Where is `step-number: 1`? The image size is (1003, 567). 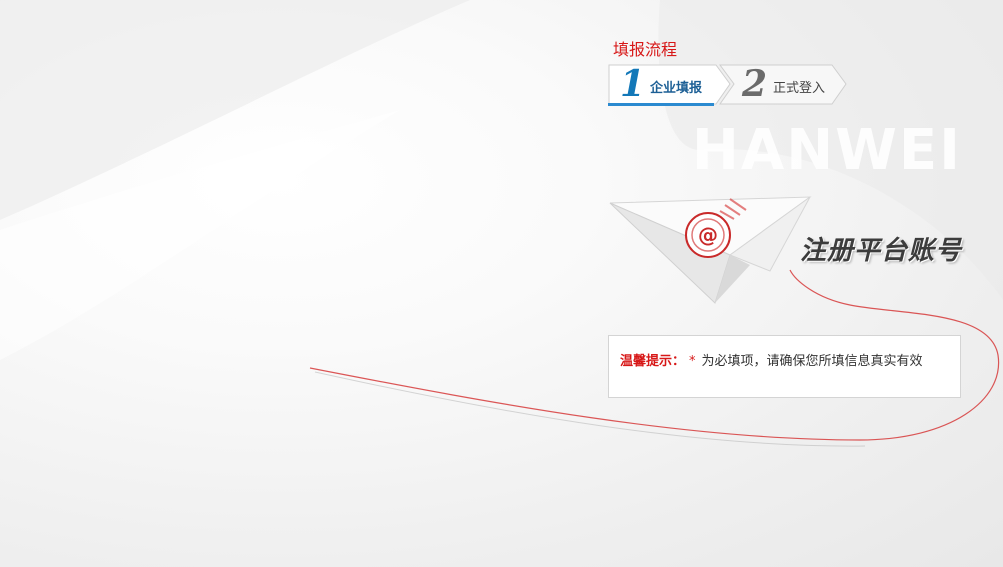 step-number: 1 is located at coordinates (633, 84).